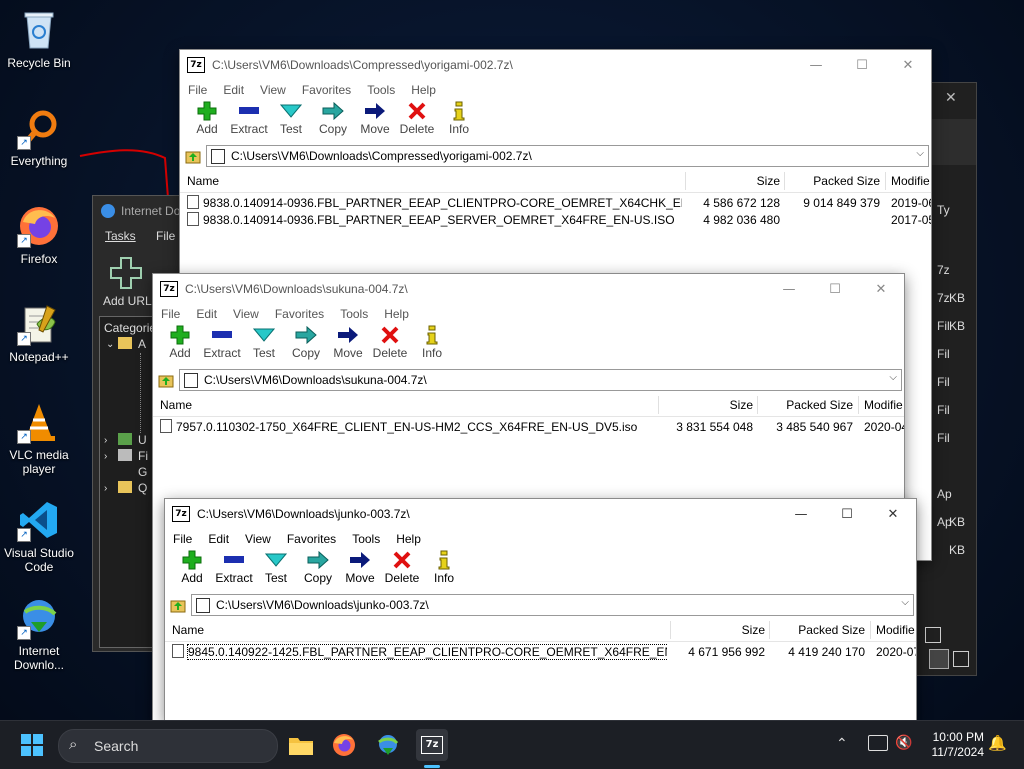  What do you see at coordinates (933, 635) in the screenshot?
I see `details-view-icon` at bounding box center [933, 635].